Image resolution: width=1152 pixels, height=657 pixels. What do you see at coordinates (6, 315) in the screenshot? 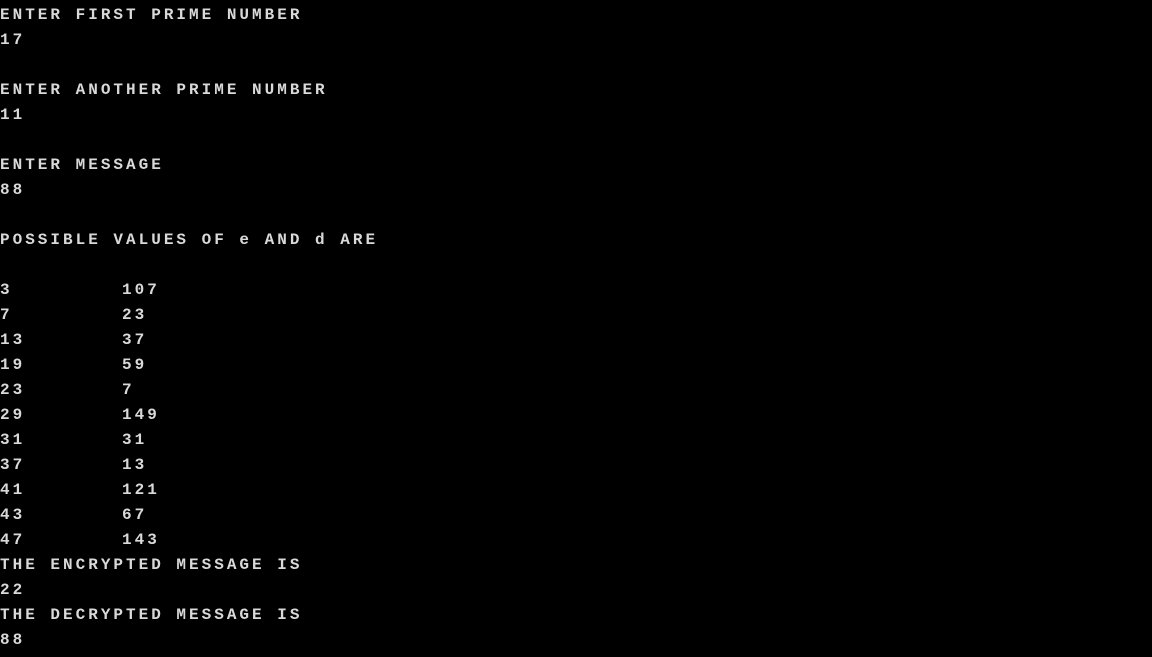
I see `e-value: 7` at bounding box center [6, 315].